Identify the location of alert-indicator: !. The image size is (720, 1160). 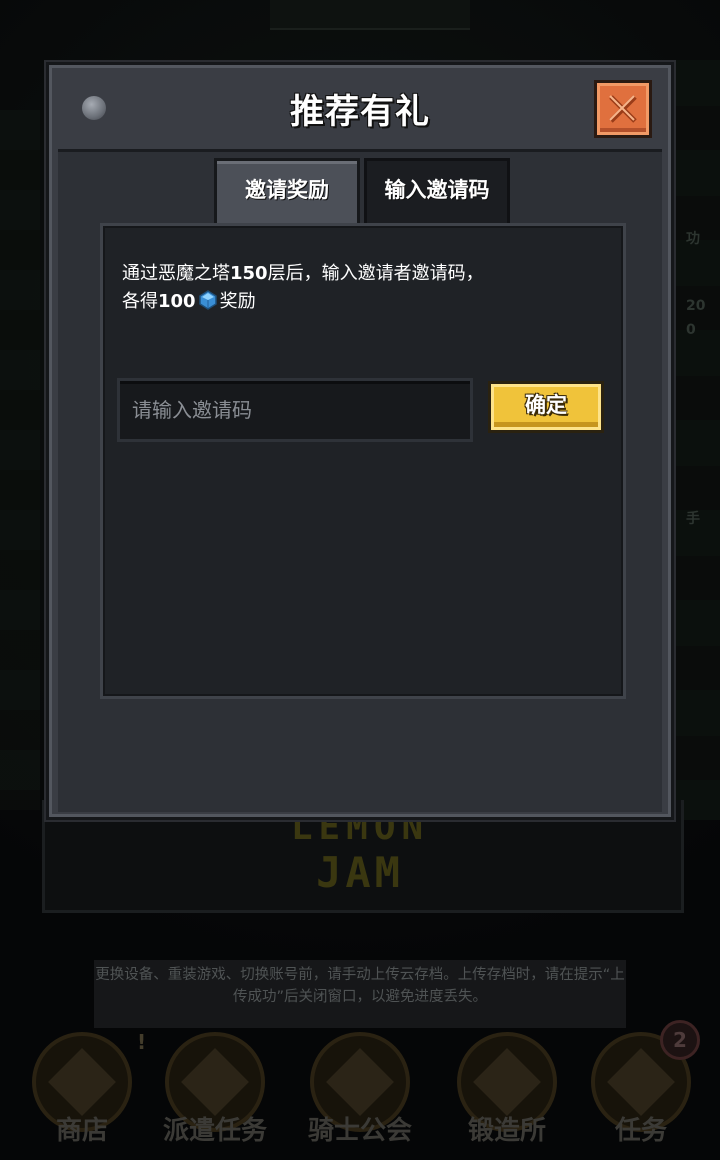
(142, 1042).